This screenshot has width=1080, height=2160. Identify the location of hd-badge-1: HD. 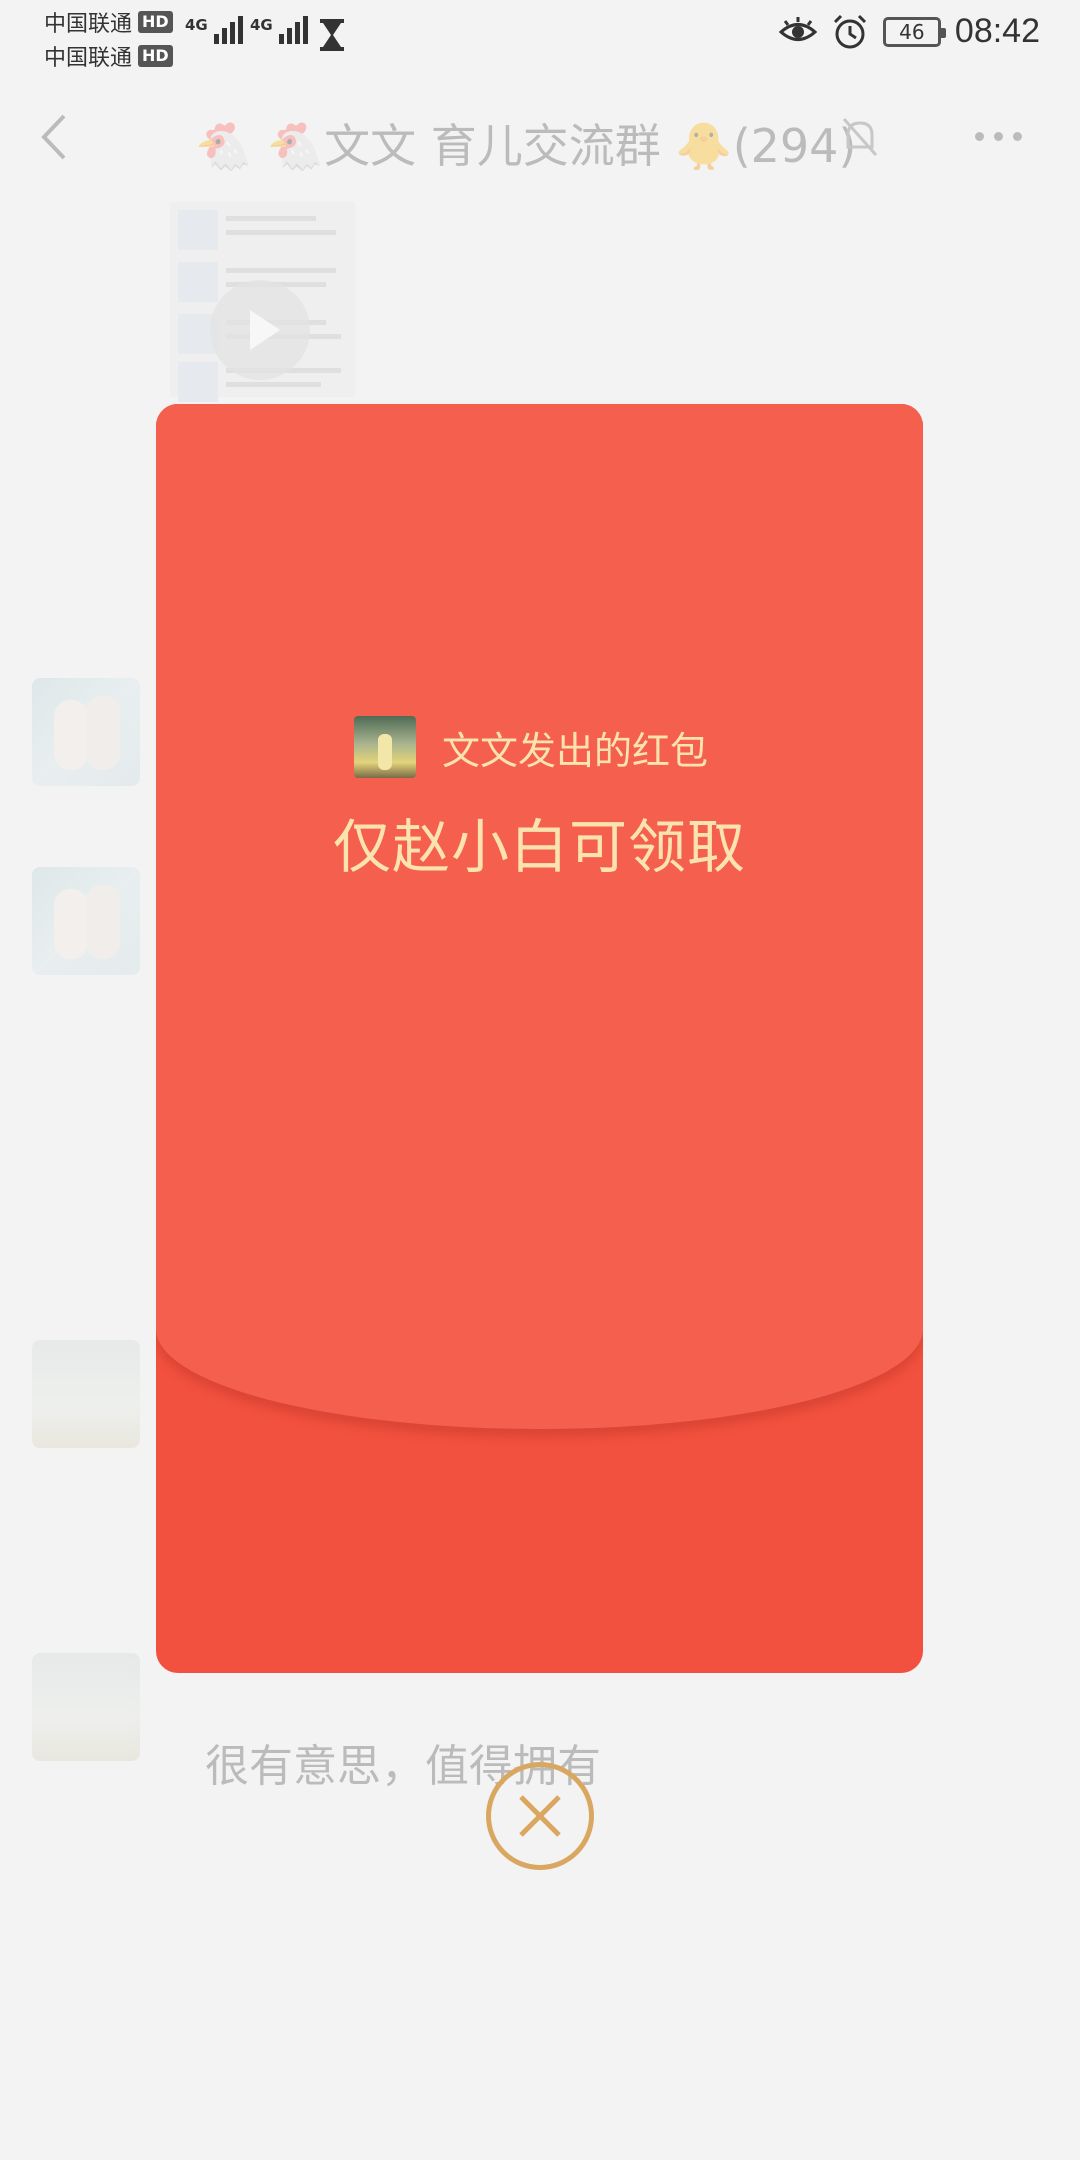
(155, 22).